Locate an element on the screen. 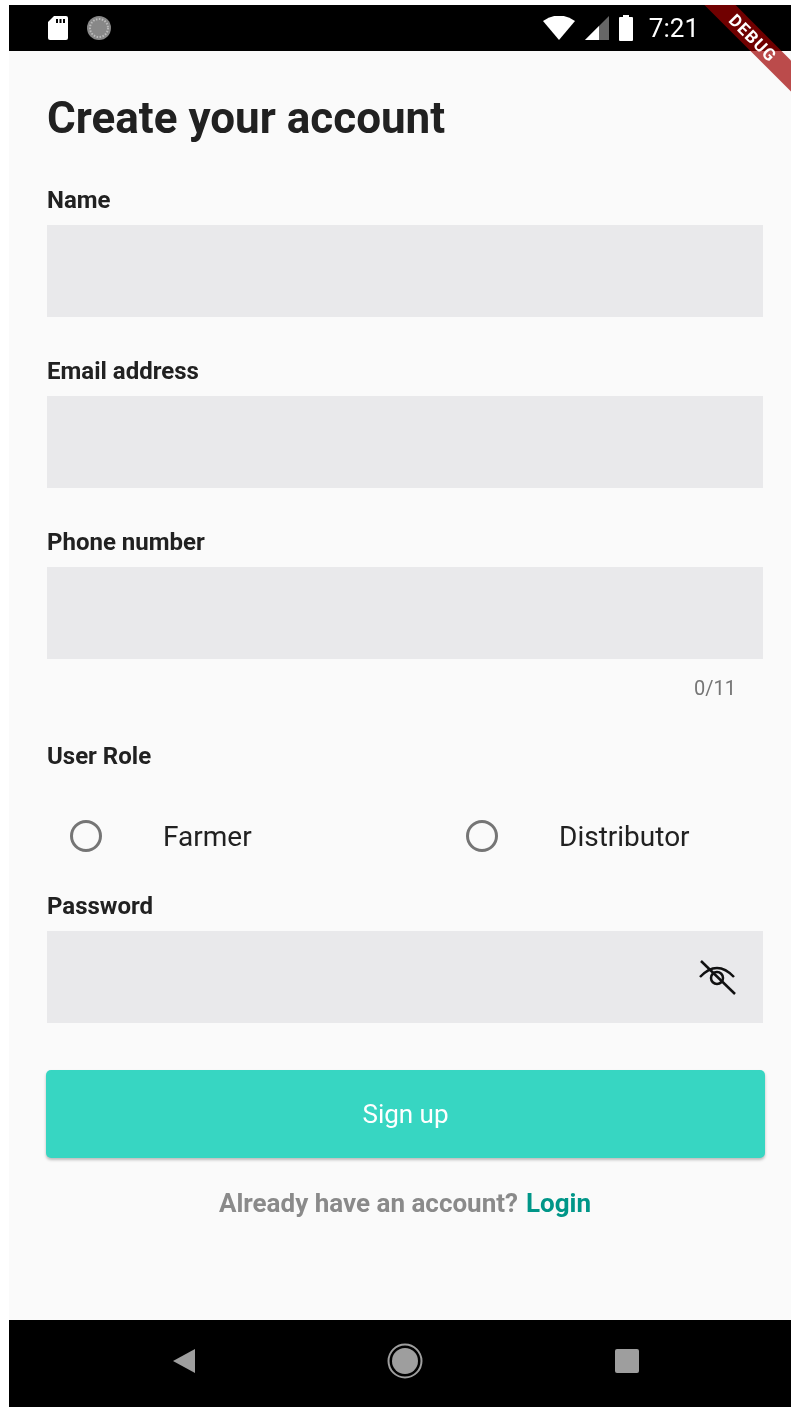 This screenshot has height=1407, width=791. radio-label: Farmer is located at coordinates (207, 836).